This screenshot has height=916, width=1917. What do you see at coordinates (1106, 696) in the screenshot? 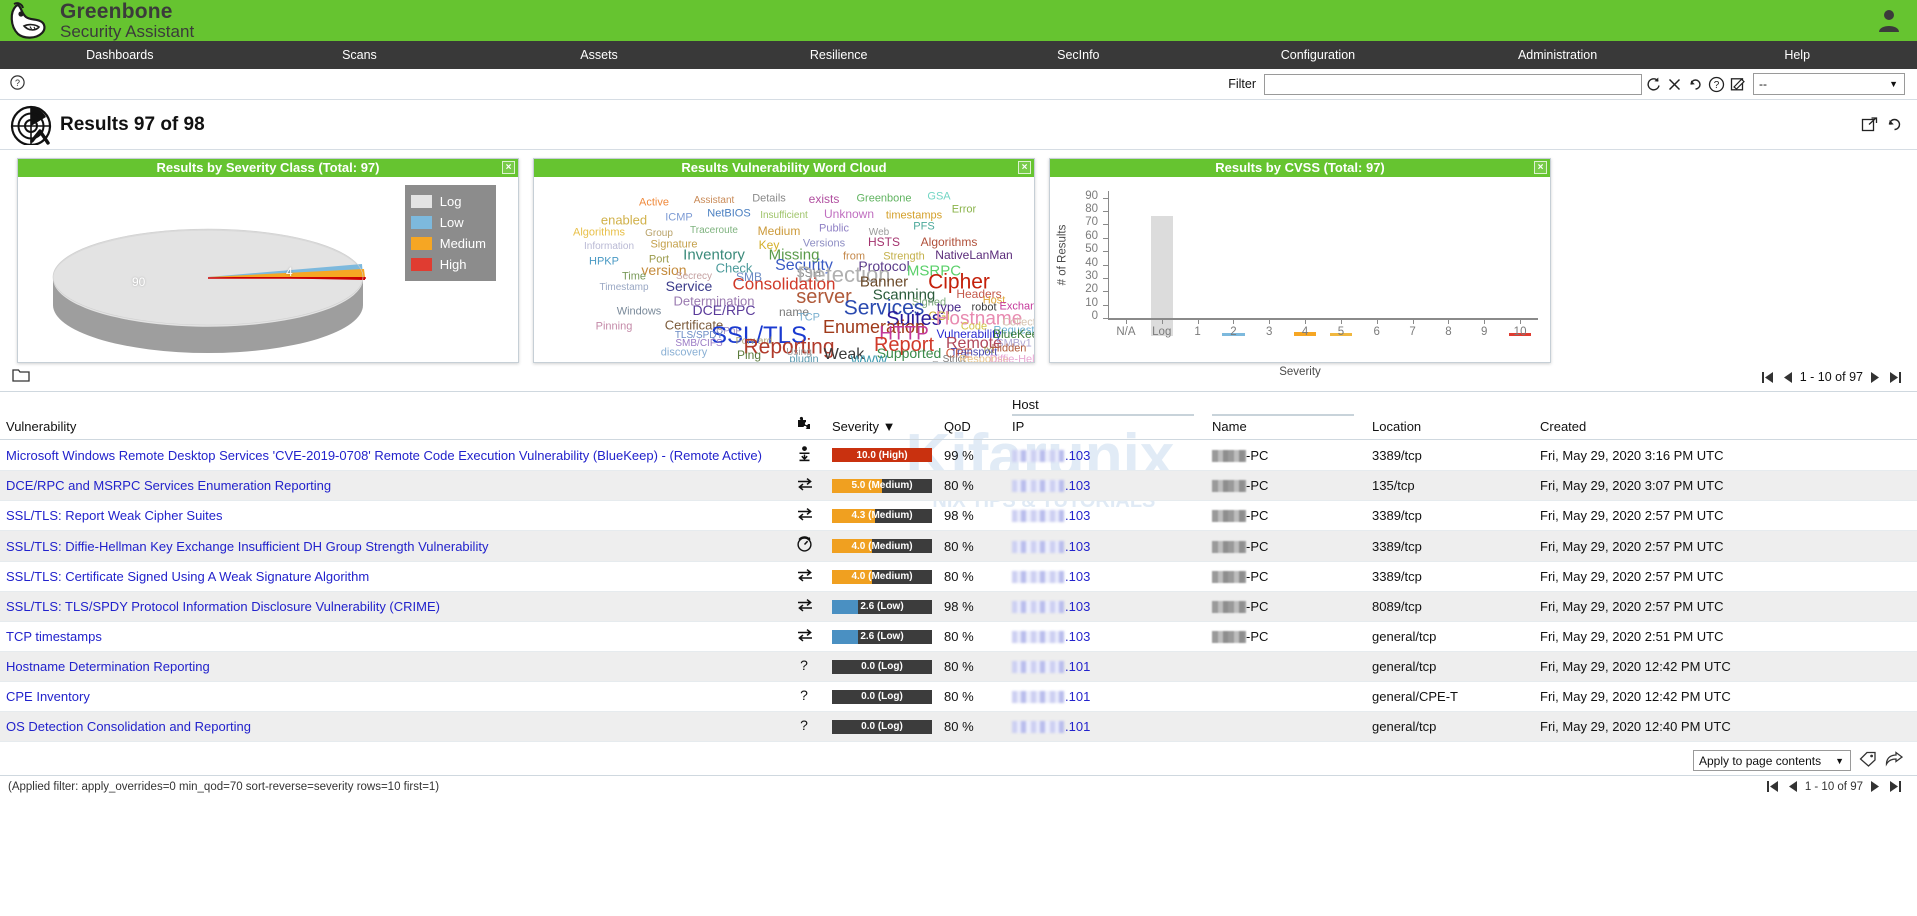
I see `cell-host-ip: .101` at bounding box center [1106, 696].